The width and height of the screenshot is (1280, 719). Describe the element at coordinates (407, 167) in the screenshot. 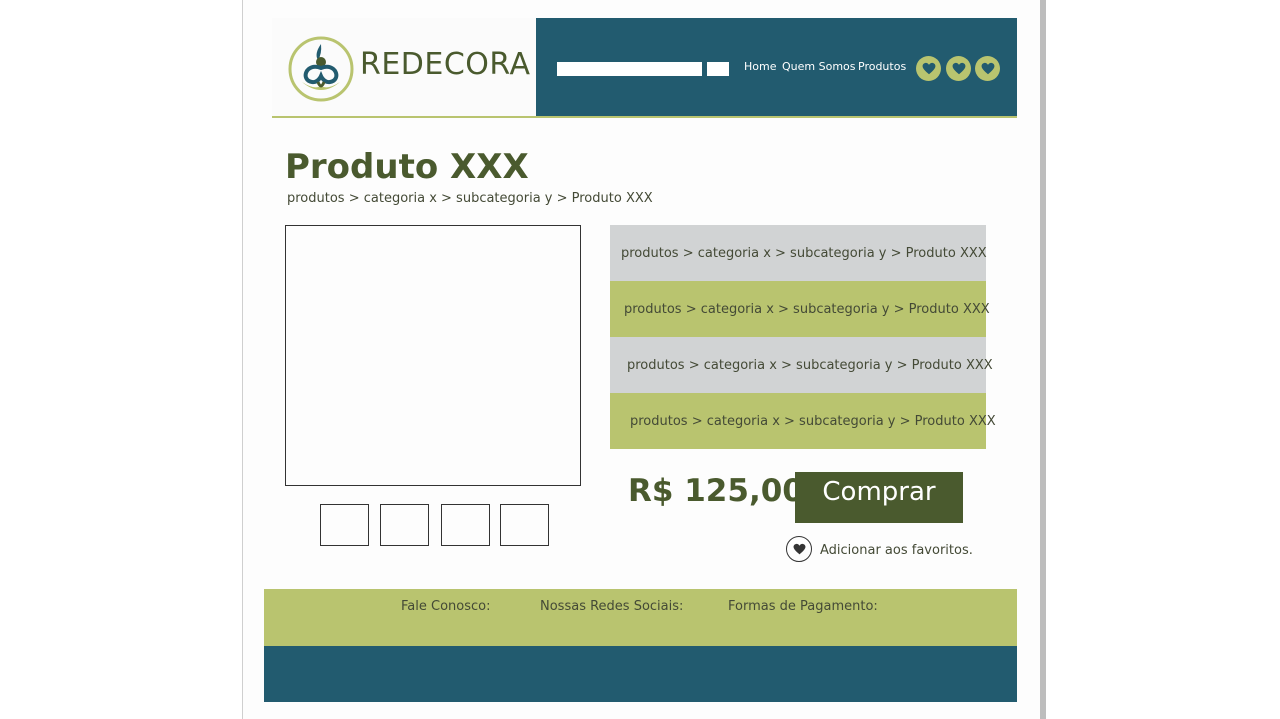

I see `page-title: Produto XXX` at that location.